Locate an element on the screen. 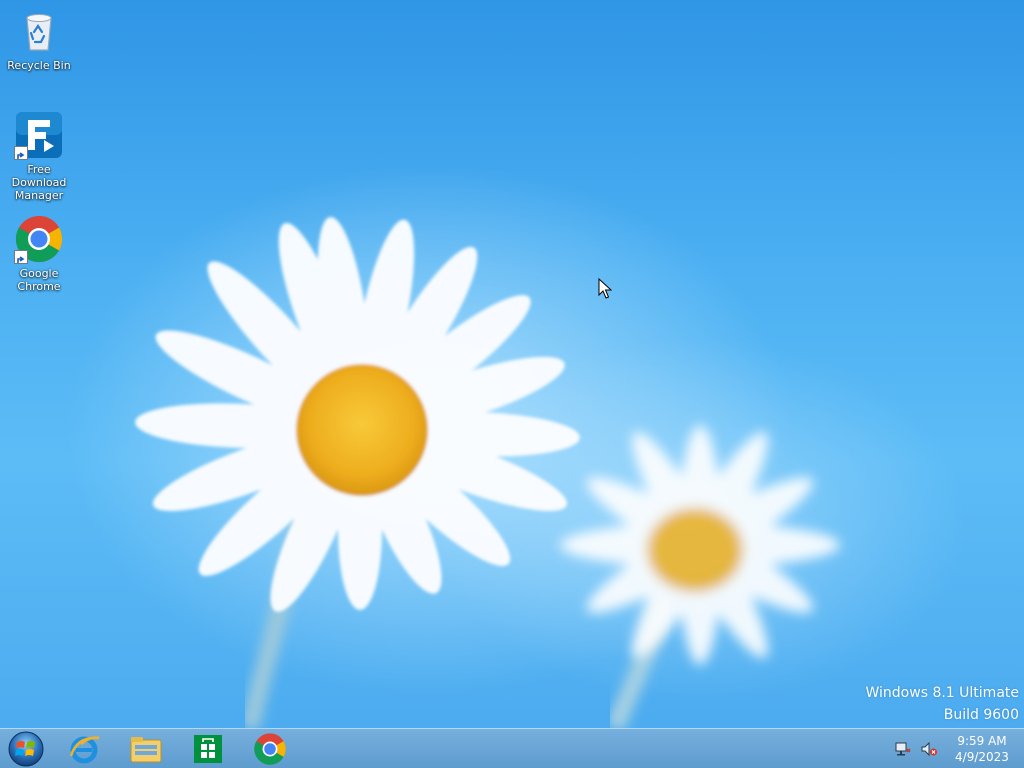  windows-store-icon is located at coordinates (208, 748).